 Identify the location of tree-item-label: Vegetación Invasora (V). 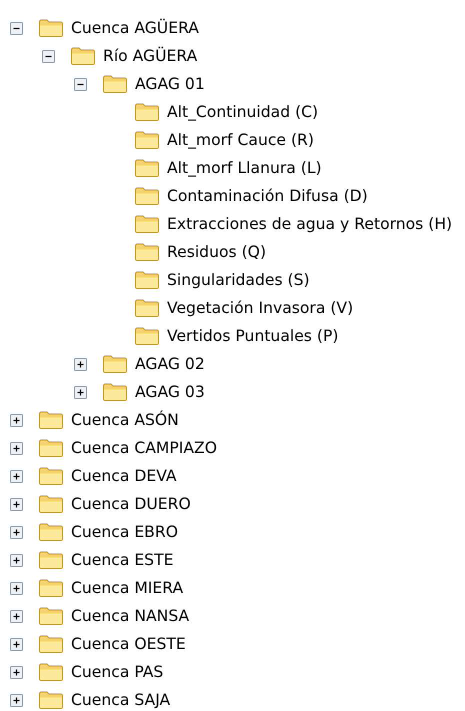
(260, 308).